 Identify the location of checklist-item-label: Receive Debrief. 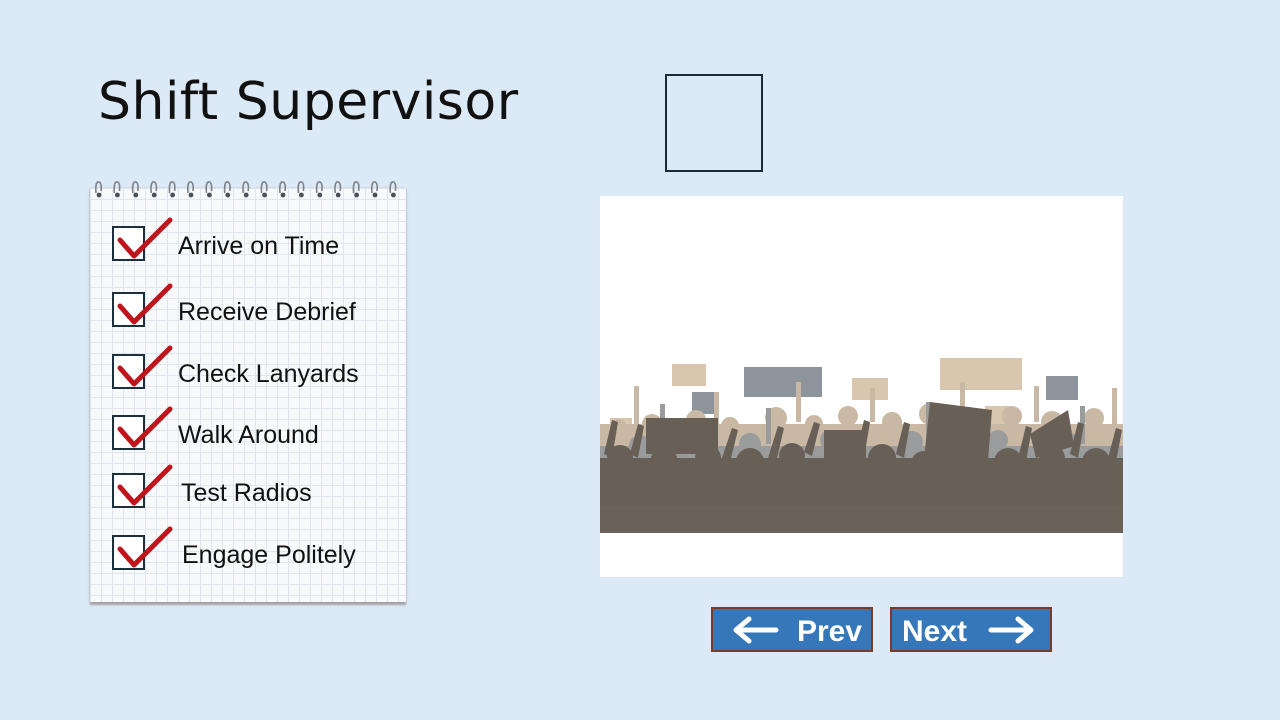
(267, 312).